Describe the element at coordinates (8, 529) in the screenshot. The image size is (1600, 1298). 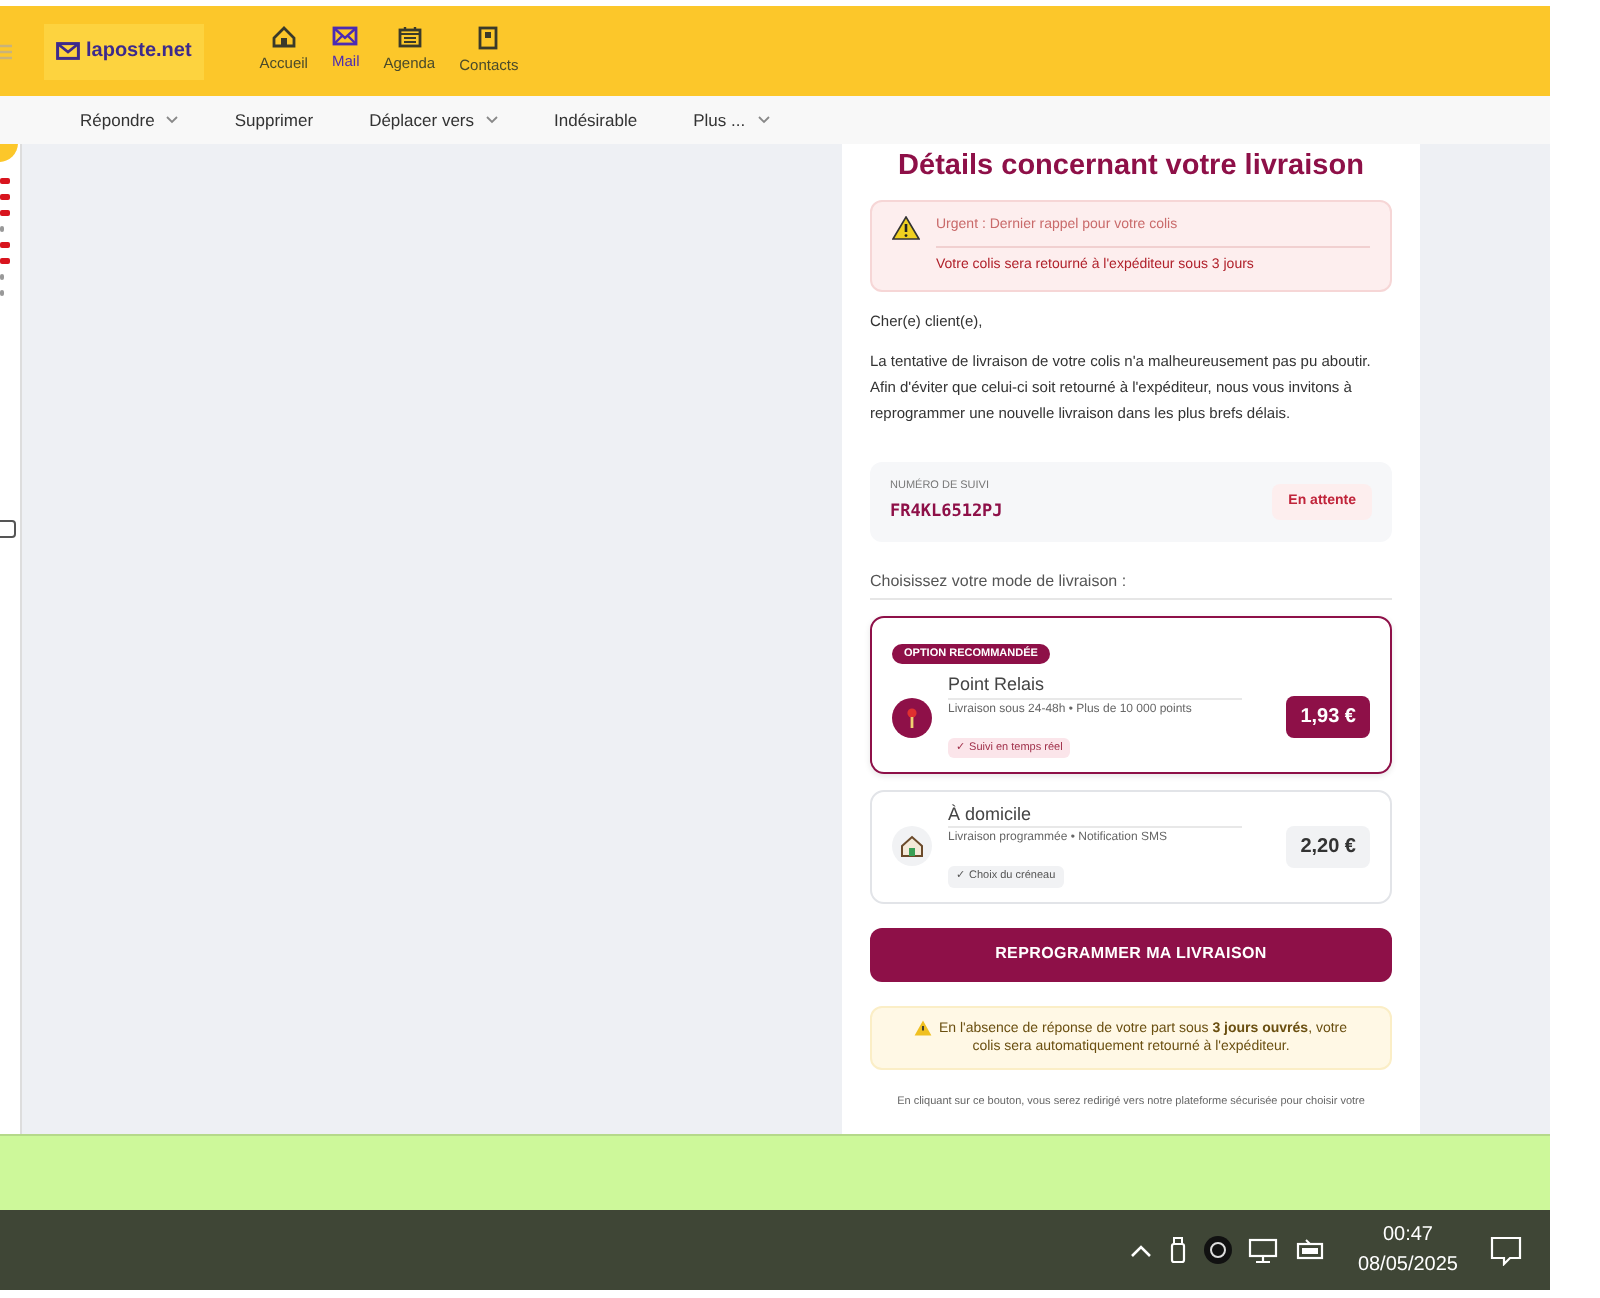
I see `checkbox` at that location.